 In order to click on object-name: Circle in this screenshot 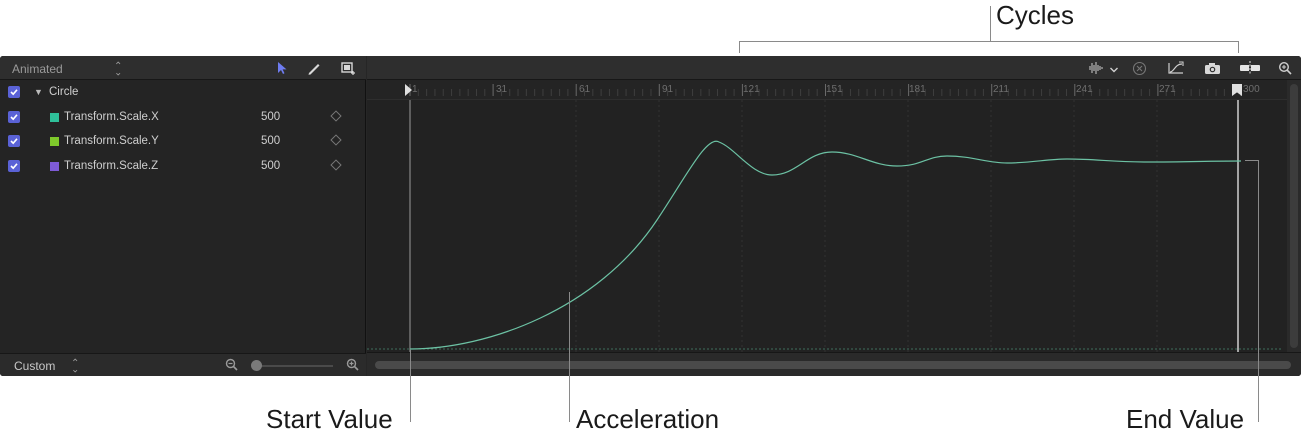, I will do `click(64, 92)`.